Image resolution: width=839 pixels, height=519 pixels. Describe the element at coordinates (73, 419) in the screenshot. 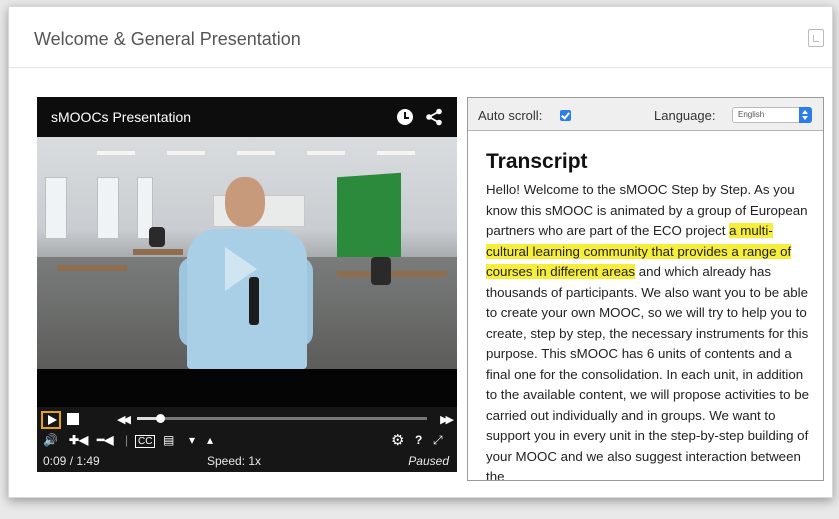

I see `stop-icon` at that location.